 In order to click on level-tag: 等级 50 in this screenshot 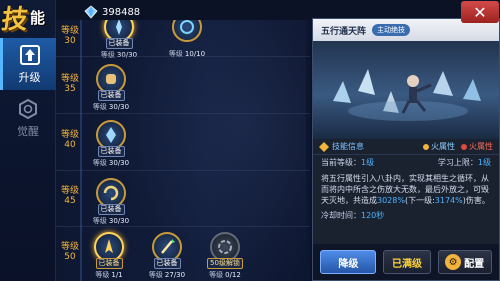, I will do `click(69, 252)`.